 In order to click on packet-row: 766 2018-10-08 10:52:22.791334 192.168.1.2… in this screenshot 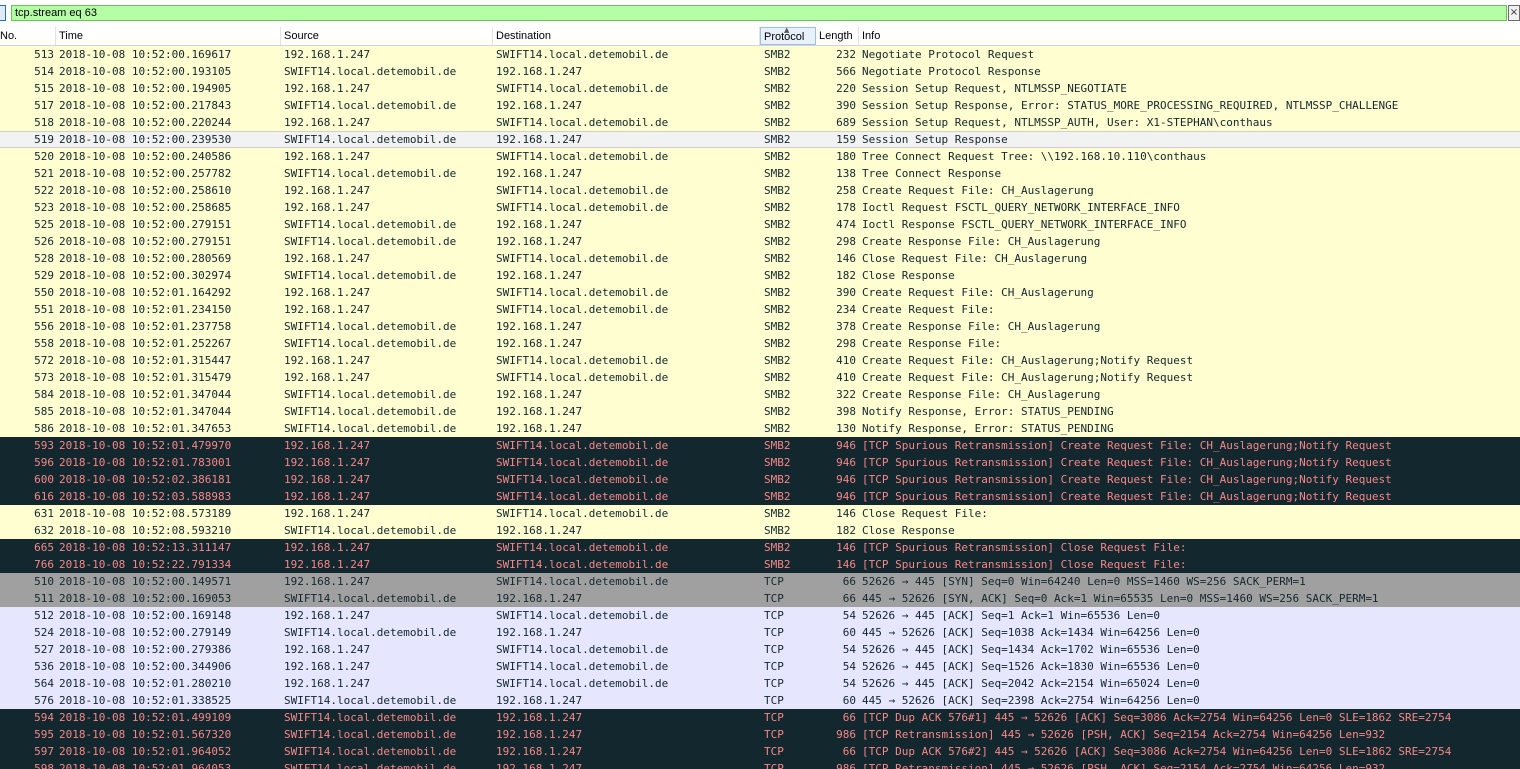, I will do `click(760, 564)`.